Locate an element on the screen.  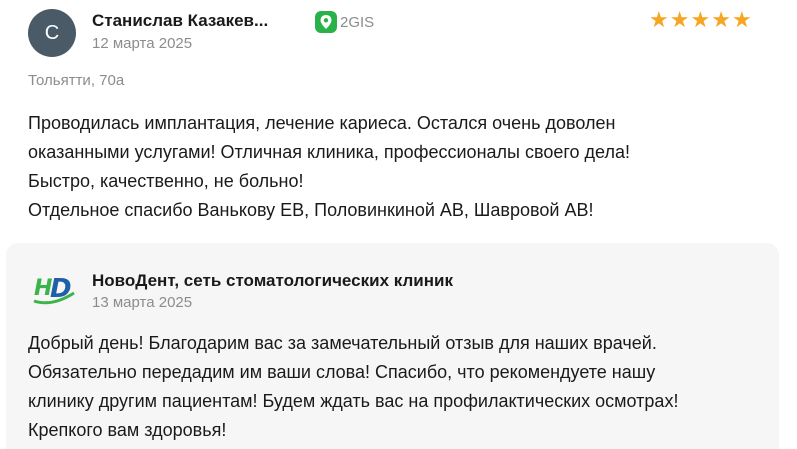
avatar-letter: С is located at coordinates (52, 32).